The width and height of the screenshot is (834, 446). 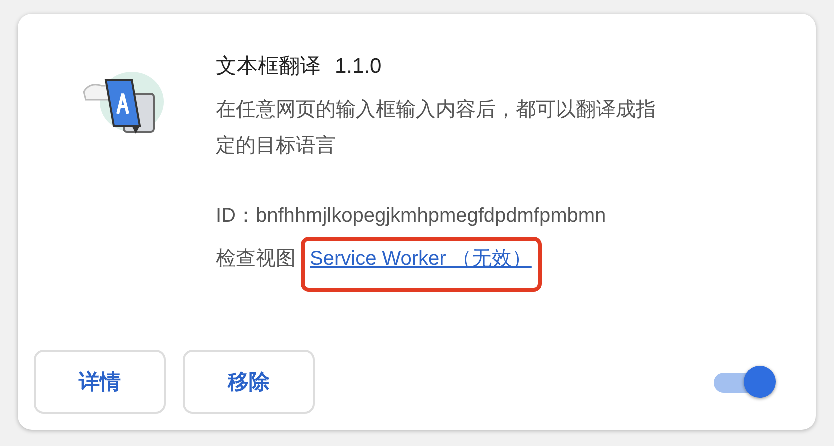 What do you see at coordinates (431, 216) in the screenshot?
I see `extension-id: bnfhhmjlkopegjkmhpmegfdpdmfpmbmn` at bounding box center [431, 216].